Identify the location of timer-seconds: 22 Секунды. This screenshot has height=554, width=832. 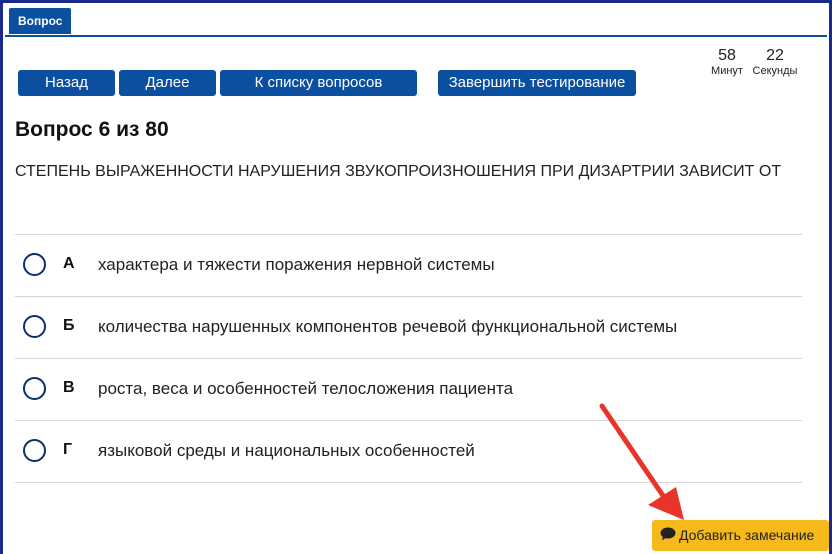
(775, 62).